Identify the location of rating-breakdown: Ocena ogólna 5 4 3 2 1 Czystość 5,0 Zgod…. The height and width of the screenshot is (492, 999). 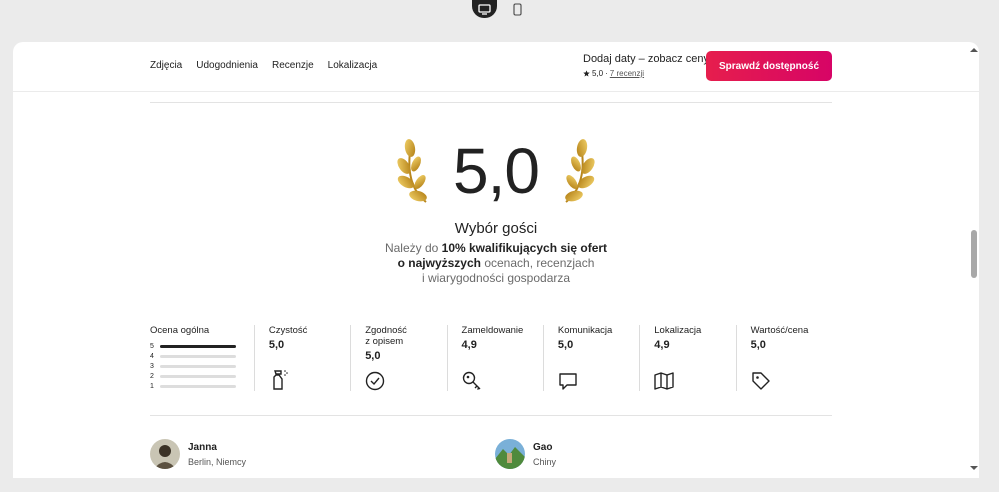
(491, 358).